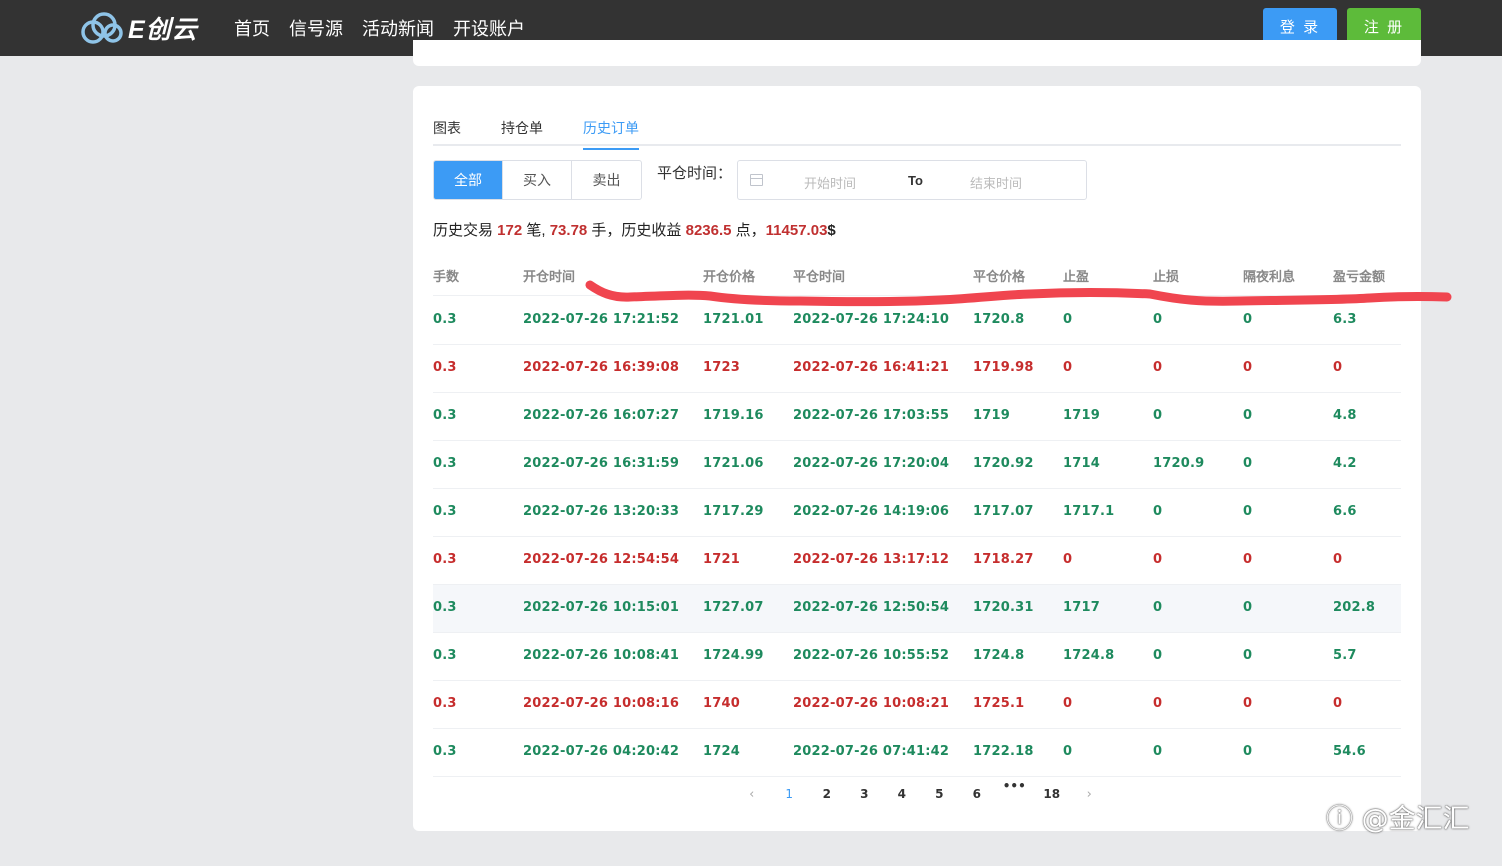 The width and height of the screenshot is (1502, 866). What do you see at coordinates (748, 230) in the screenshot?
I see `summary-points-unit: 点，` at bounding box center [748, 230].